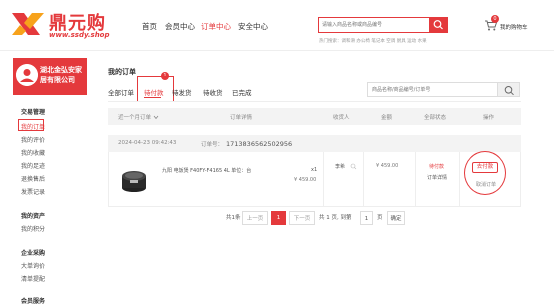 The image size is (554, 308). Describe the element at coordinates (340, 167) in the screenshot. I see `receiver-name-text: 李希` at that location.